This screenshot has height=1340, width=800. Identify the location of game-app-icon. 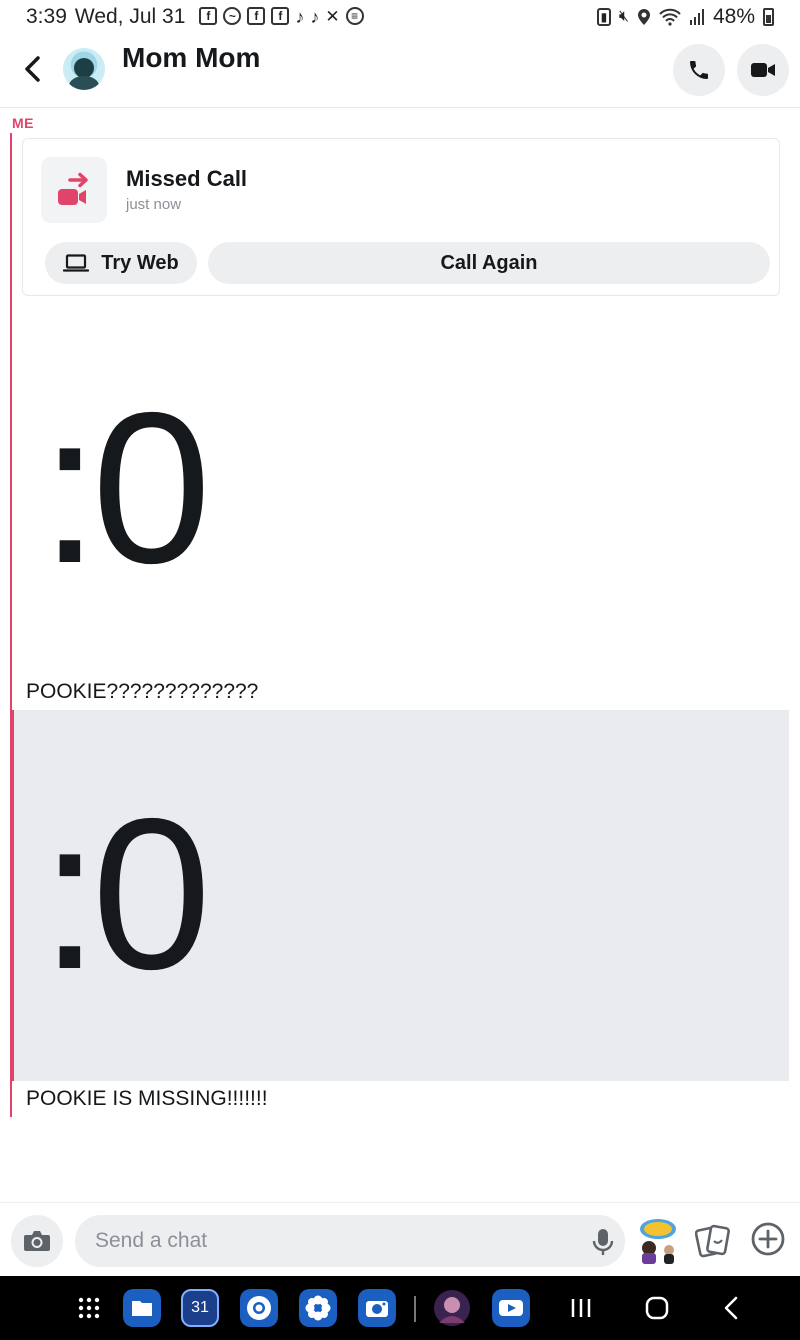
(452, 1308).